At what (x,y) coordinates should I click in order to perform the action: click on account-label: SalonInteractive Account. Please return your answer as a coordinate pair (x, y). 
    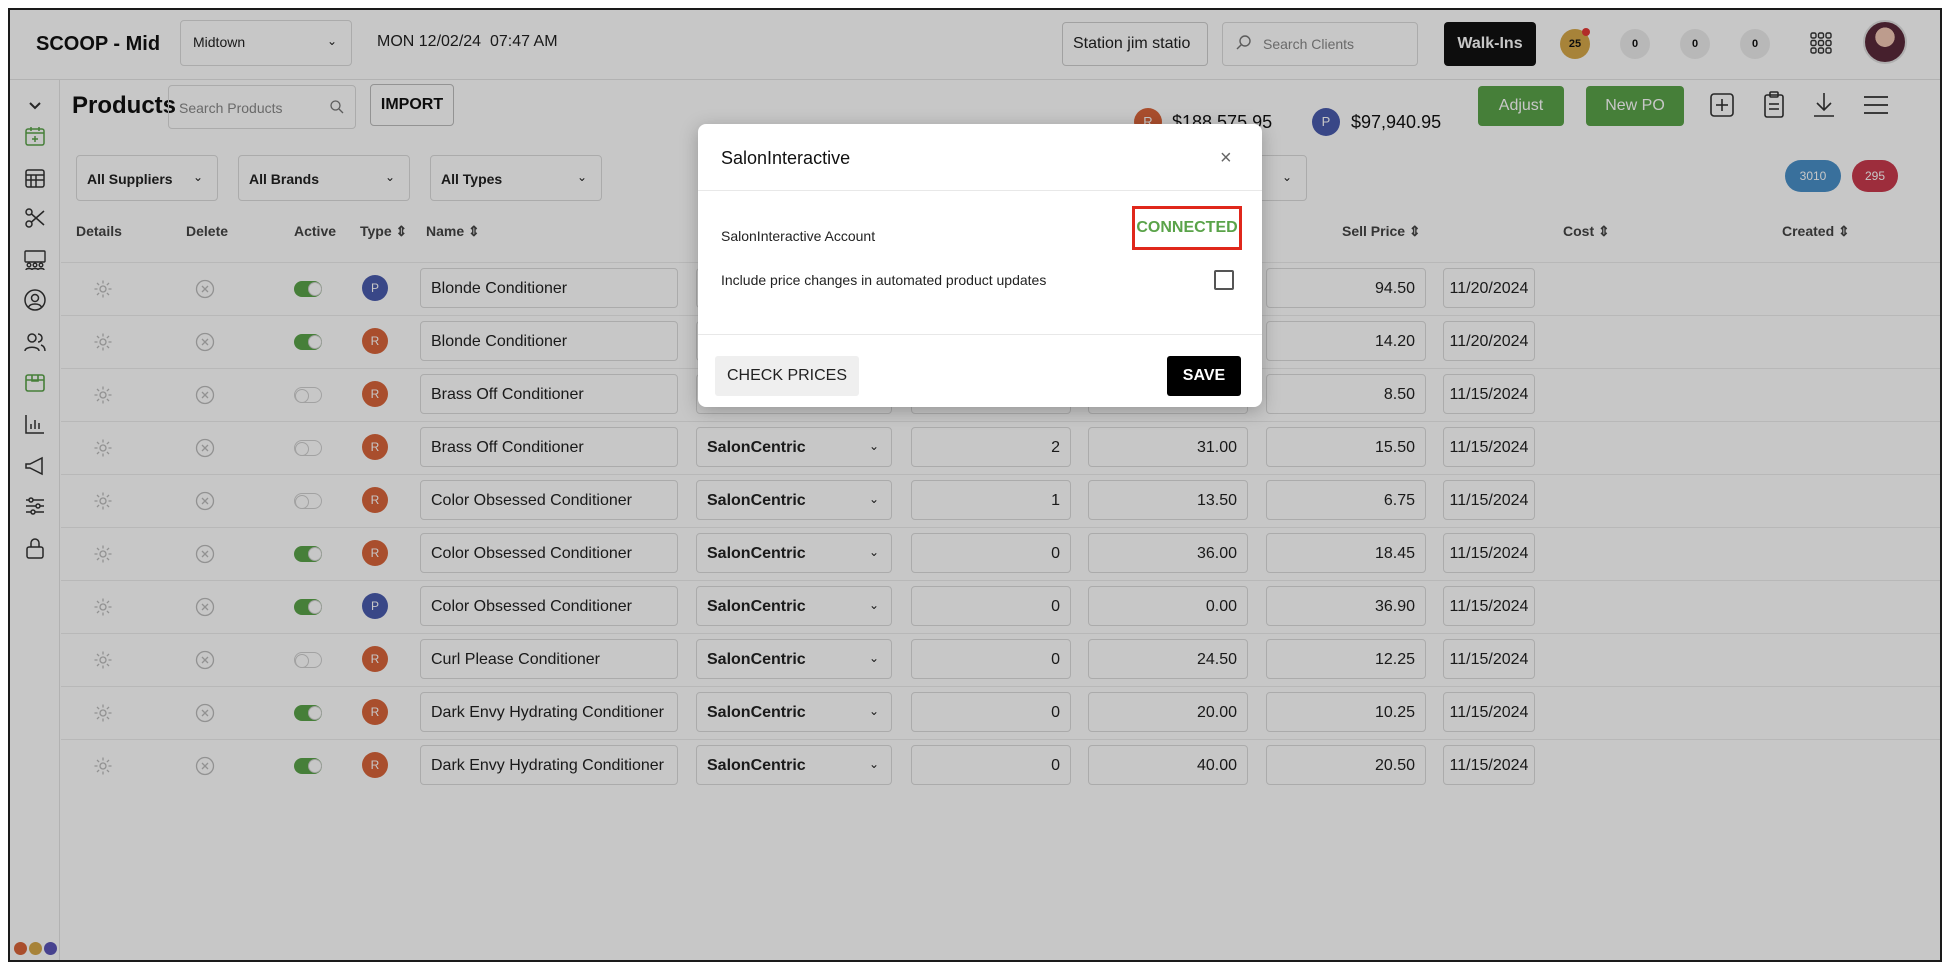
    Looking at the image, I should click on (798, 236).